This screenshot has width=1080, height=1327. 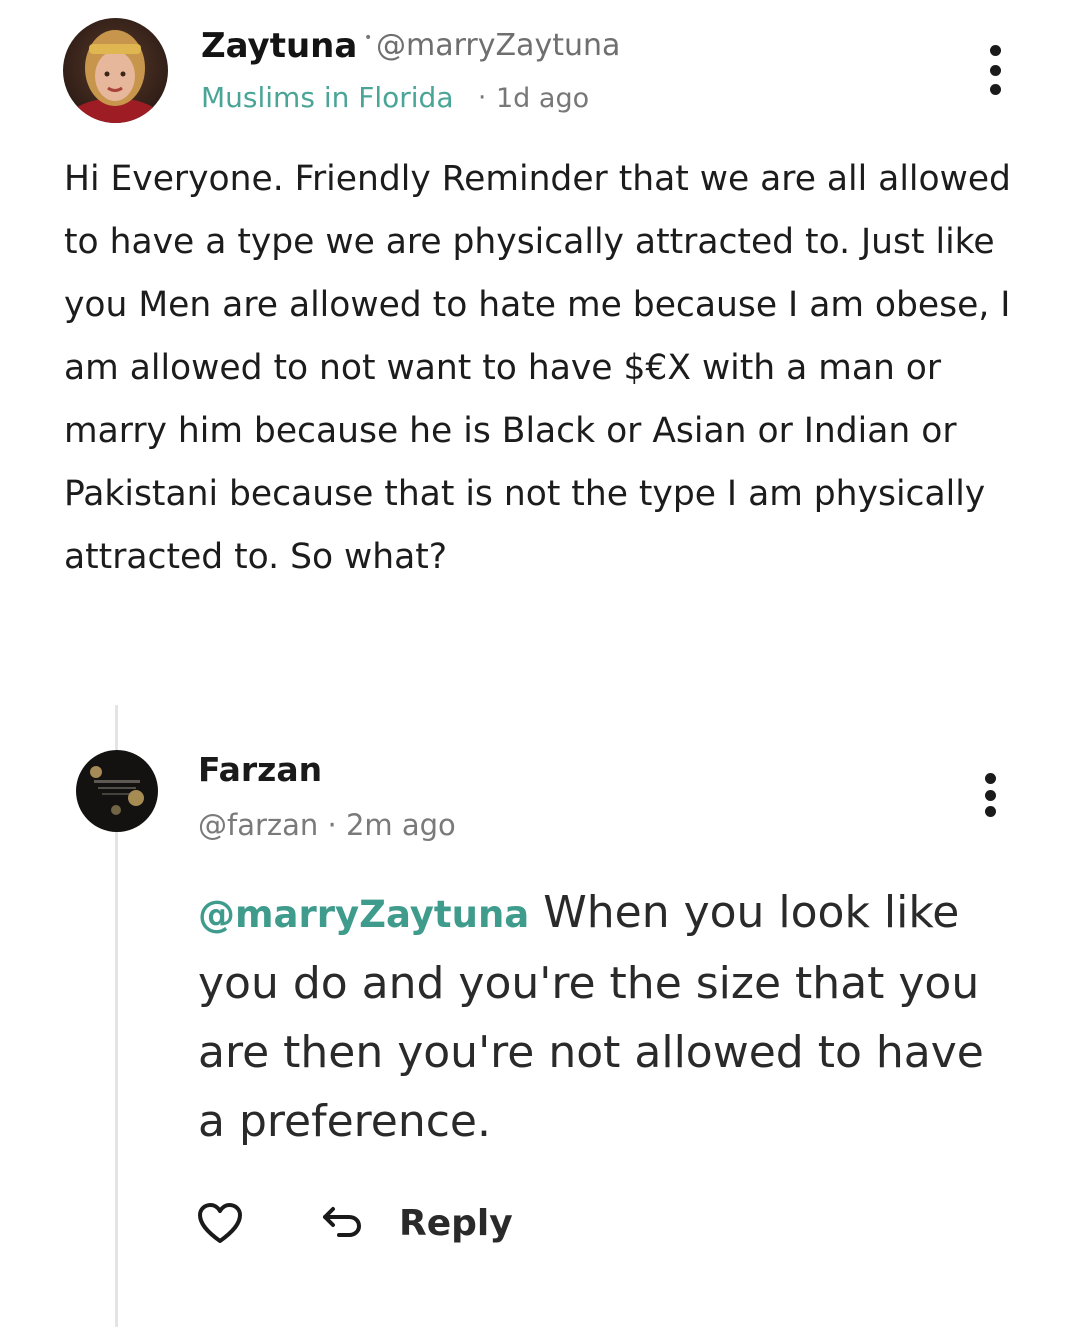 I want to click on reply-button: Reply, so click(x=416, y=1223).